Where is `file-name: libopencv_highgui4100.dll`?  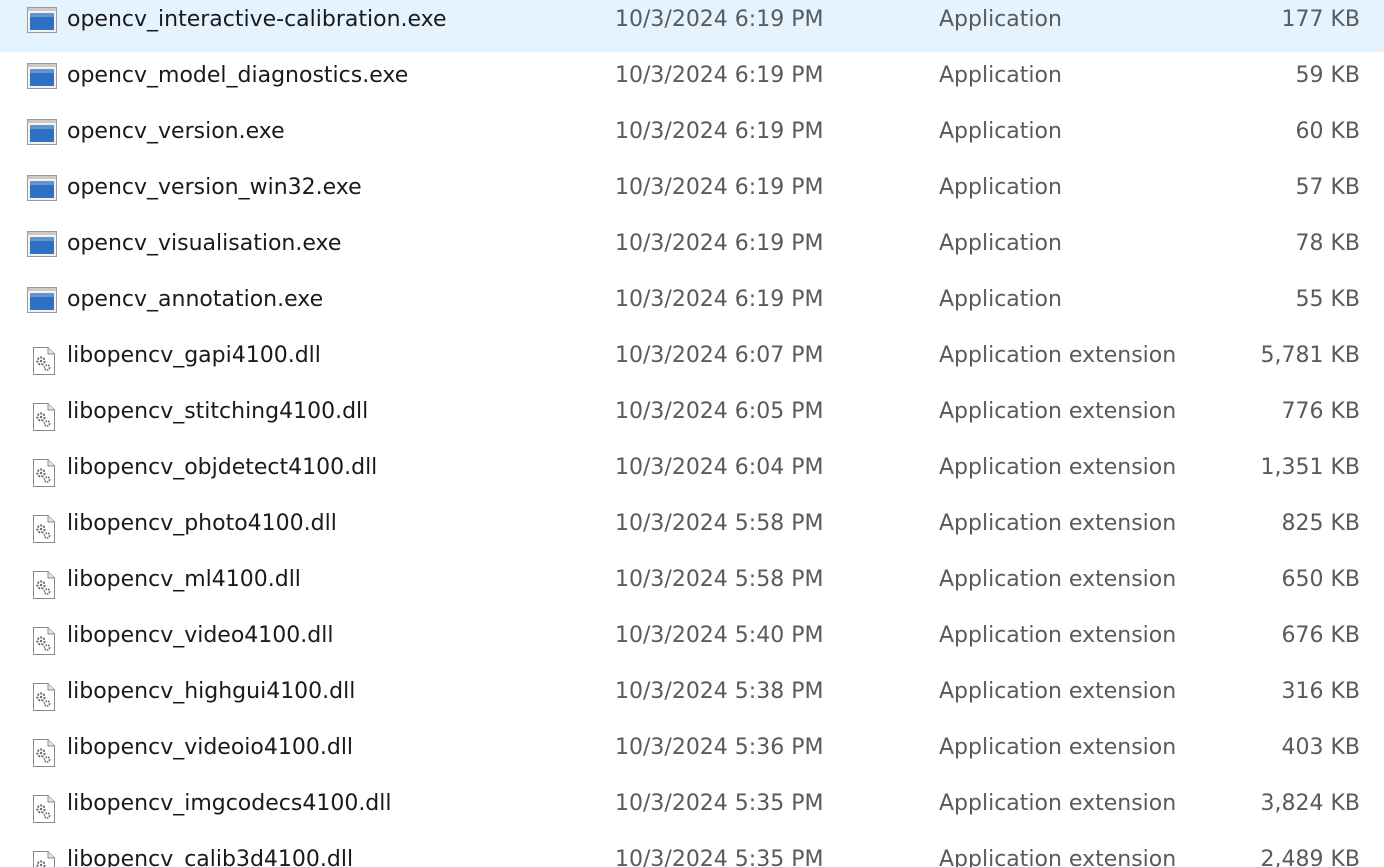 file-name: libopencv_highgui4100.dll is located at coordinates (211, 691).